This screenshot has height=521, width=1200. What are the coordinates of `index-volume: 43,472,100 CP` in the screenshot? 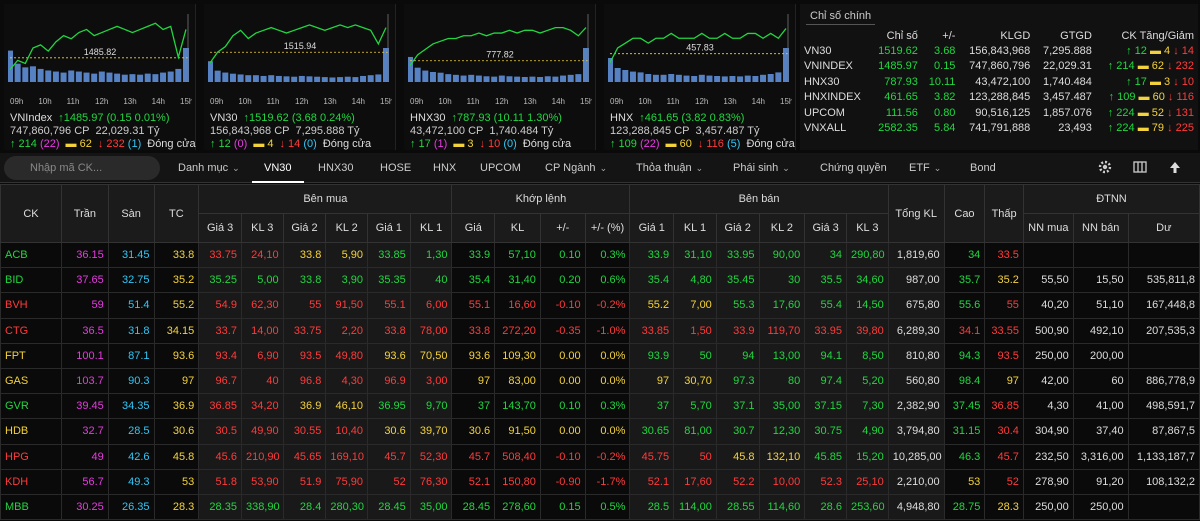 It's located at (447, 131).